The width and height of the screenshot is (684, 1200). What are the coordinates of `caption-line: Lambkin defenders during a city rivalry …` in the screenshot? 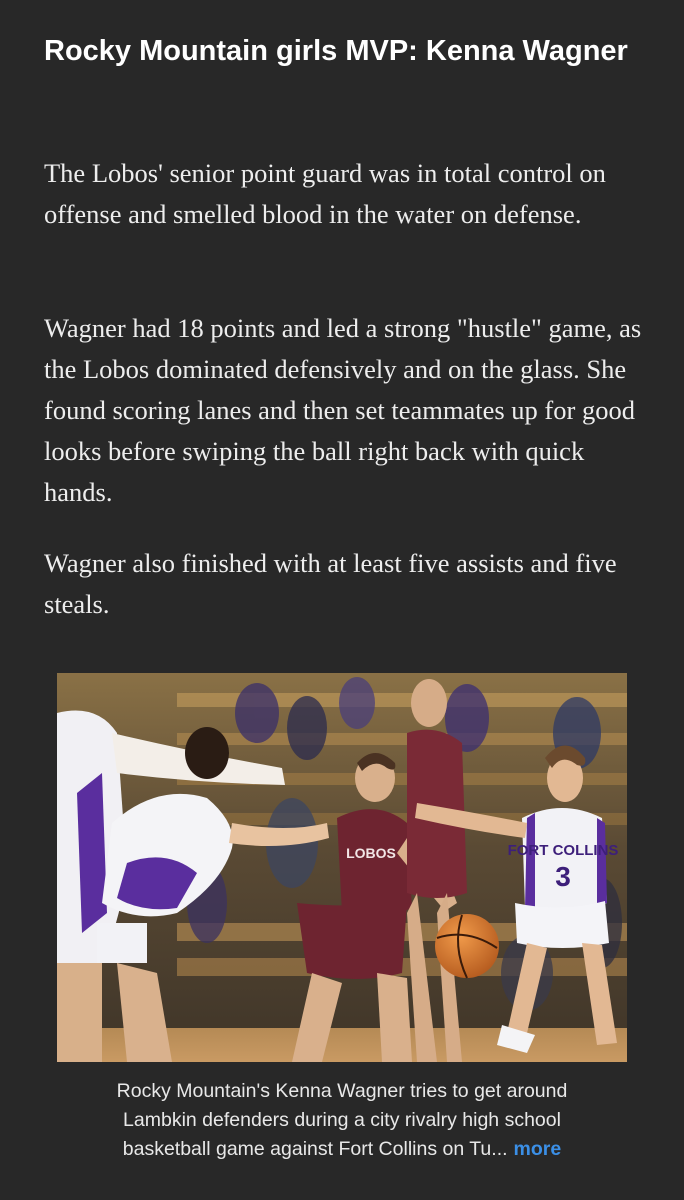 It's located at (342, 1120).